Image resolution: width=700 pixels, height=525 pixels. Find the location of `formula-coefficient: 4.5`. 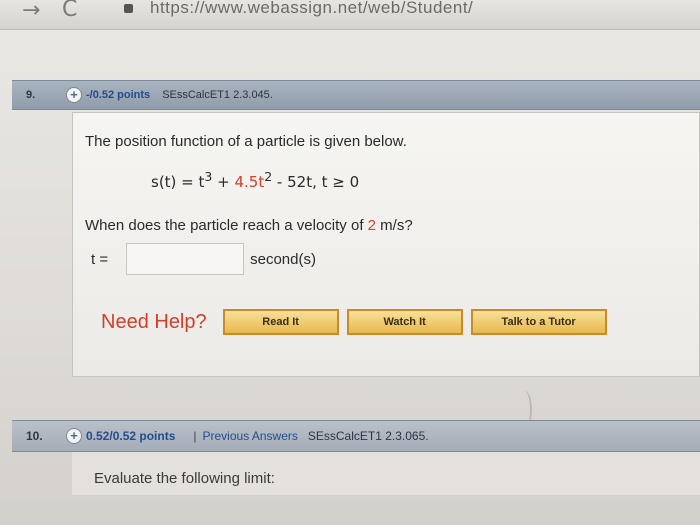

formula-coefficient: 4.5 is located at coordinates (246, 182).